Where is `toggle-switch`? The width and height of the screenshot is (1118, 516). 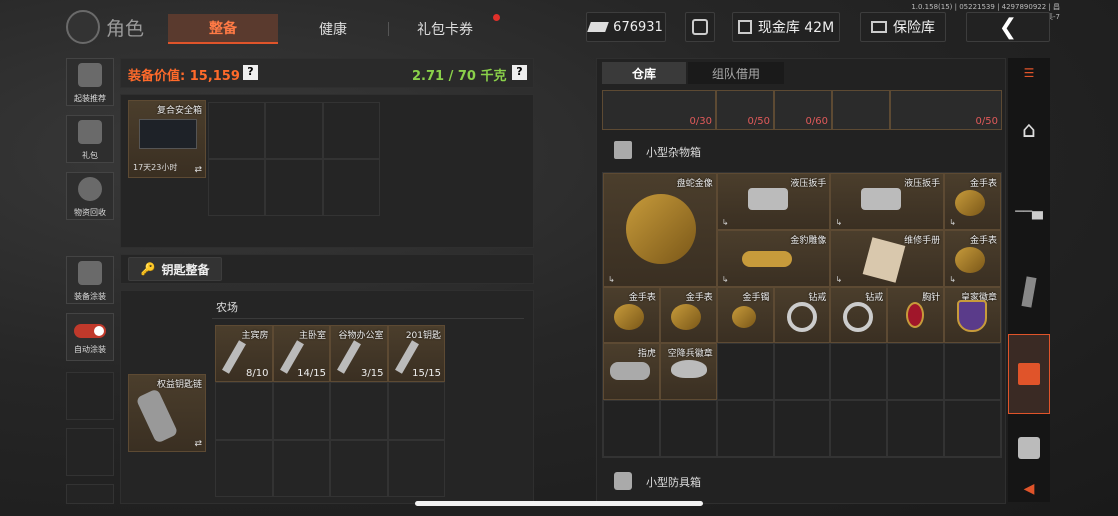
toggle-switch is located at coordinates (90, 331).